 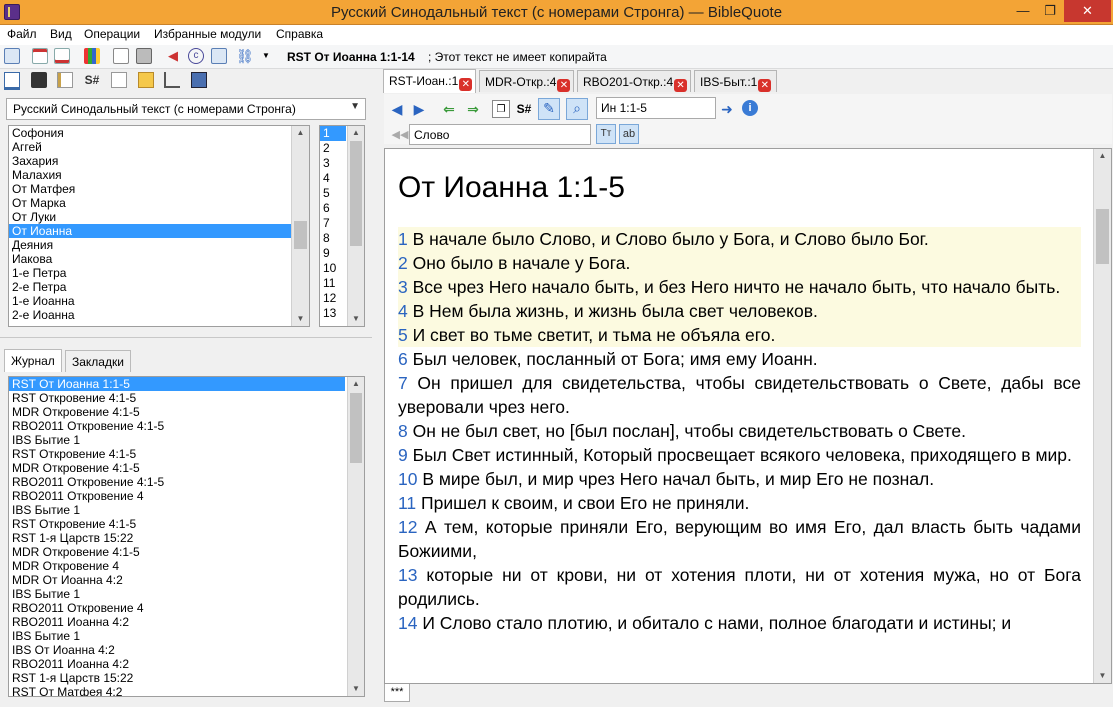 What do you see at coordinates (196, 56) in the screenshot?
I see `copyright-icon: c` at bounding box center [196, 56].